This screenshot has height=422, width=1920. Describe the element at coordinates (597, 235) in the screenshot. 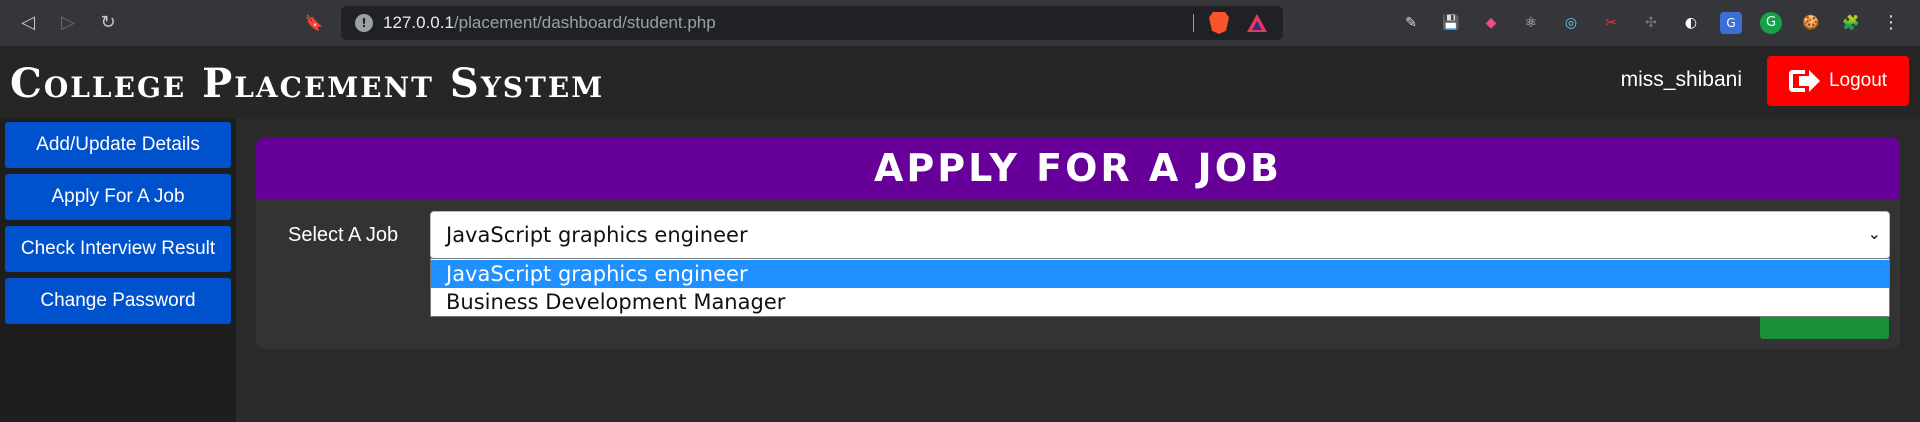

I see `job-select-value: JavaScript graphics engineer` at that location.